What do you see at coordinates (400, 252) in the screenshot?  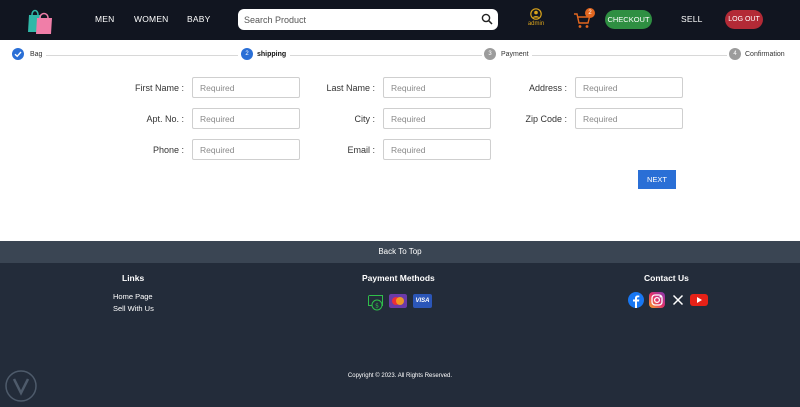 I see `back-to-top-button: Back To Top` at bounding box center [400, 252].